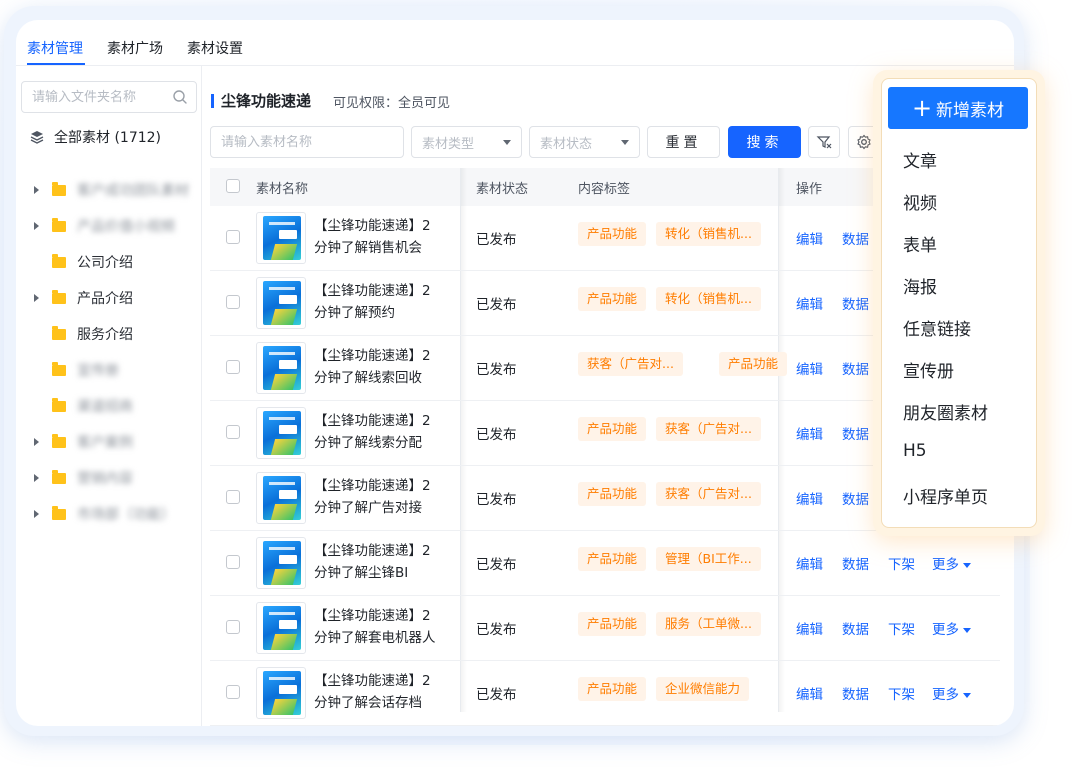 The height and width of the screenshot is (774, 1080). Describe the element at coordinates (284, 642) in the screenshot. I see `poster-graphic` at that location.